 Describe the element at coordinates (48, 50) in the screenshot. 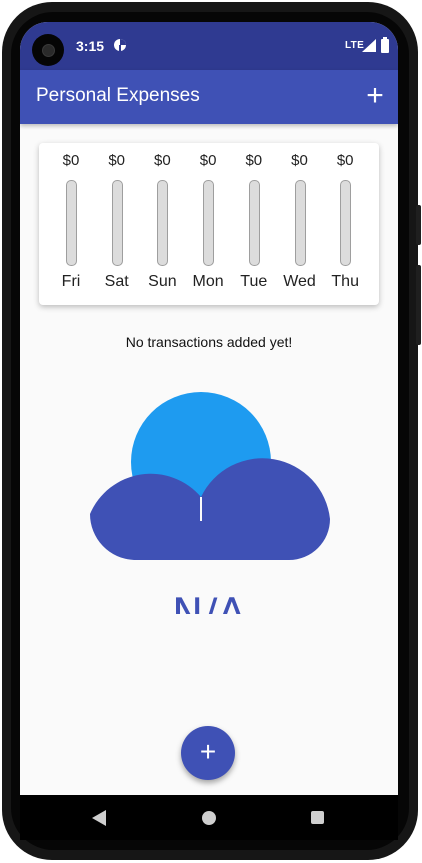

I see `camera-icon` at that location.